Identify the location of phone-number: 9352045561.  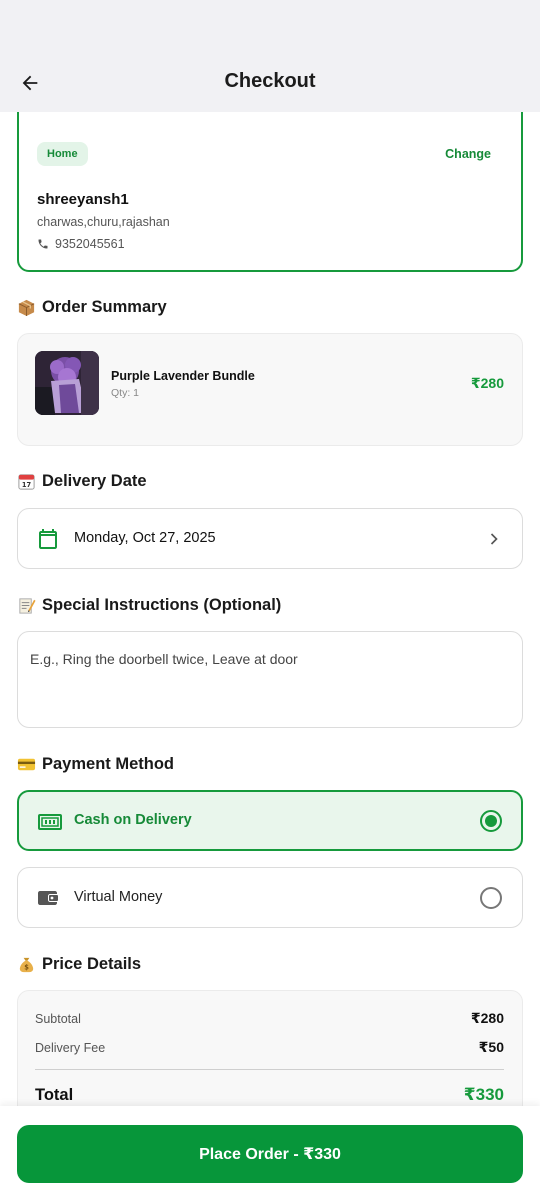
(90, 244).